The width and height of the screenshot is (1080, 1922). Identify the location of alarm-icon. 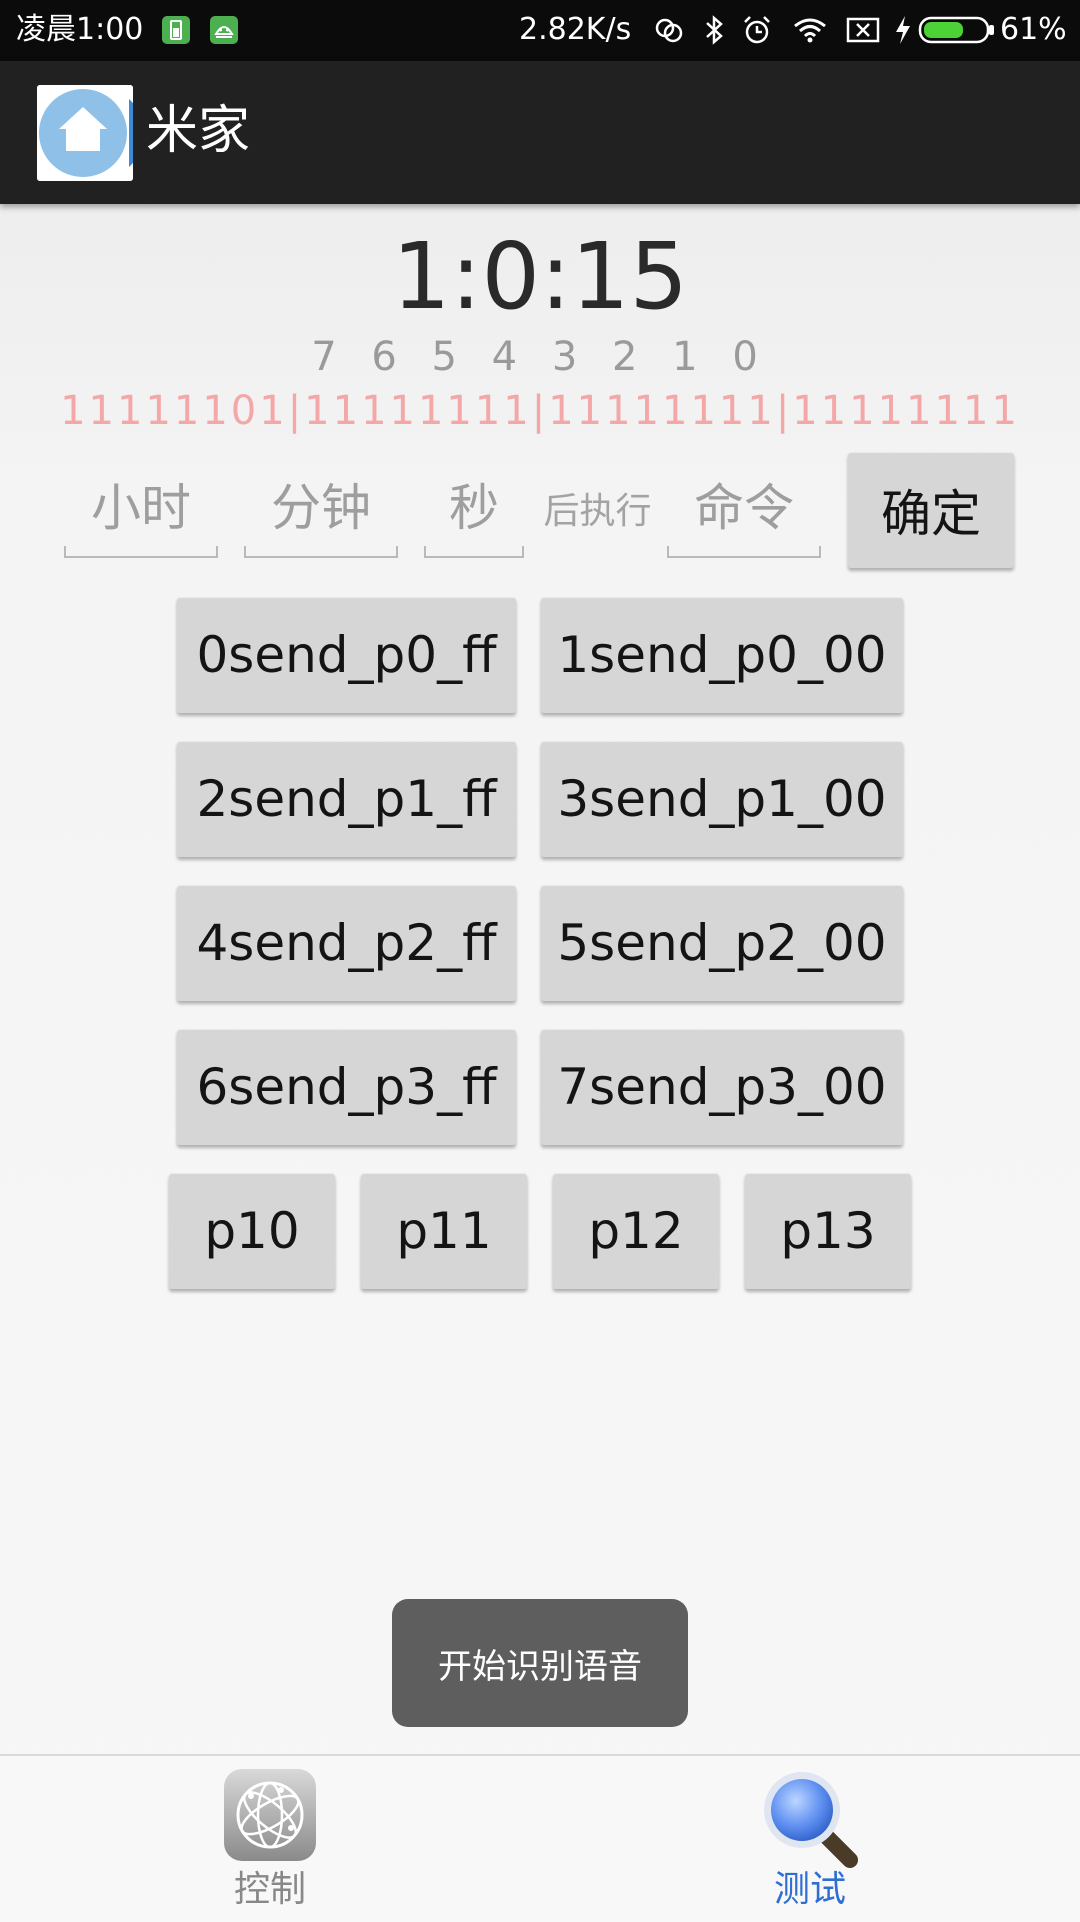
(757, 30).